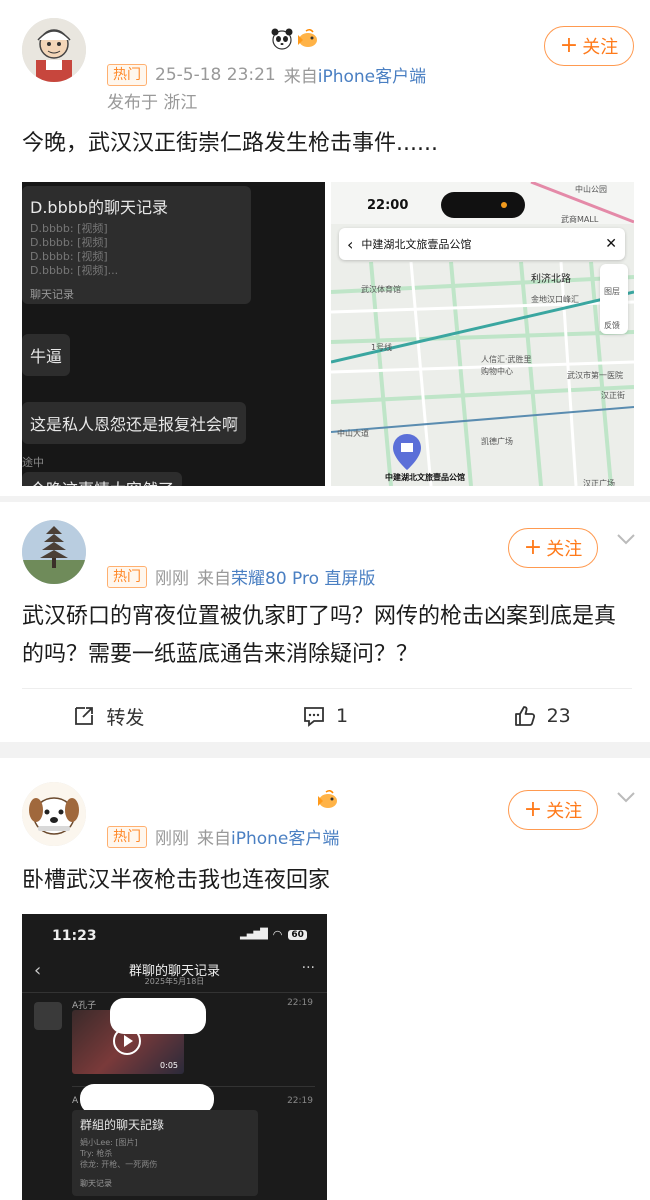 This screenshot has height=1200, width=650. What do you see at coordinates (152, 103) in the screenshot?
I see `post-location: 发布于 浙江` at bounding box center [152, 103].